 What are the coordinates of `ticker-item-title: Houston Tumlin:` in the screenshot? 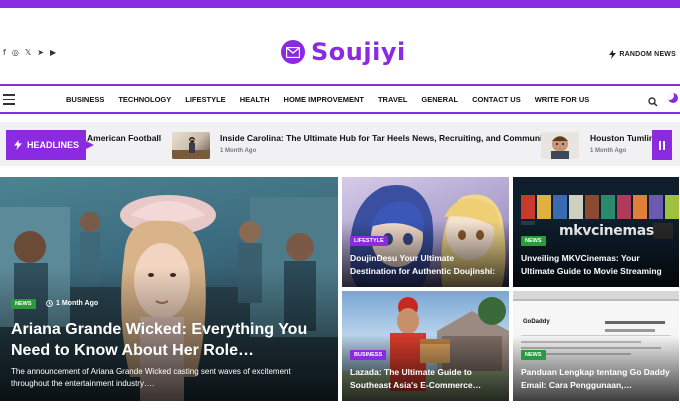 It's located at (623, 138).